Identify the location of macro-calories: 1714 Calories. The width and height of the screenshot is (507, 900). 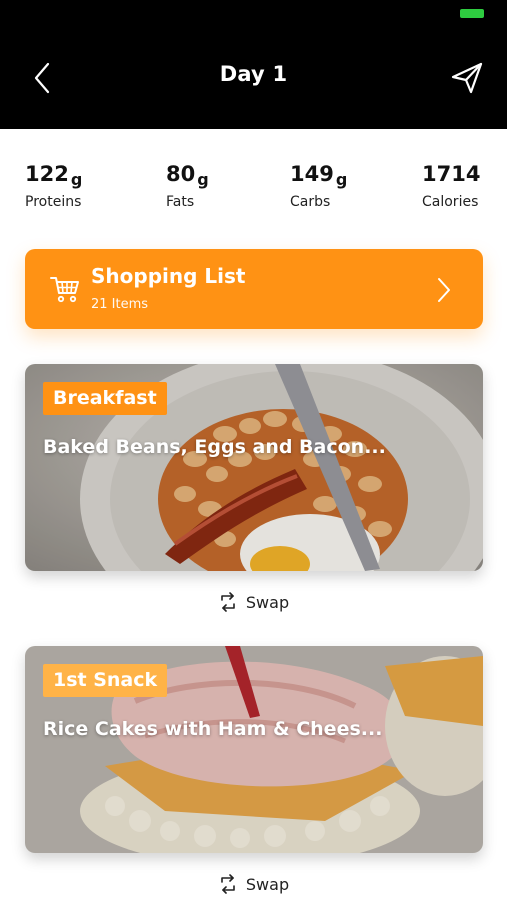
(452, 185).